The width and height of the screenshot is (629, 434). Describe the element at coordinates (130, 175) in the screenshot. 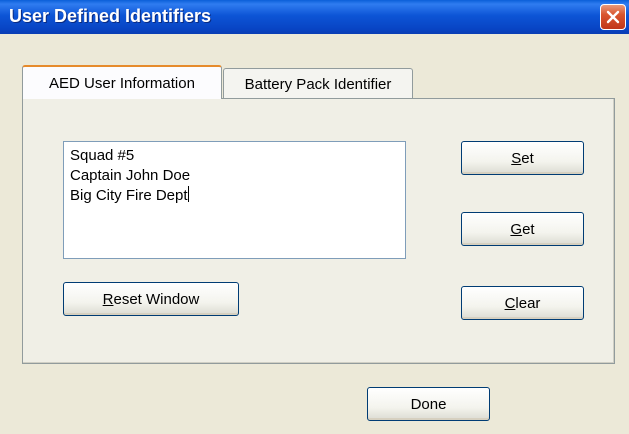

I see `textbox-line: Captain John Doe` at that location.